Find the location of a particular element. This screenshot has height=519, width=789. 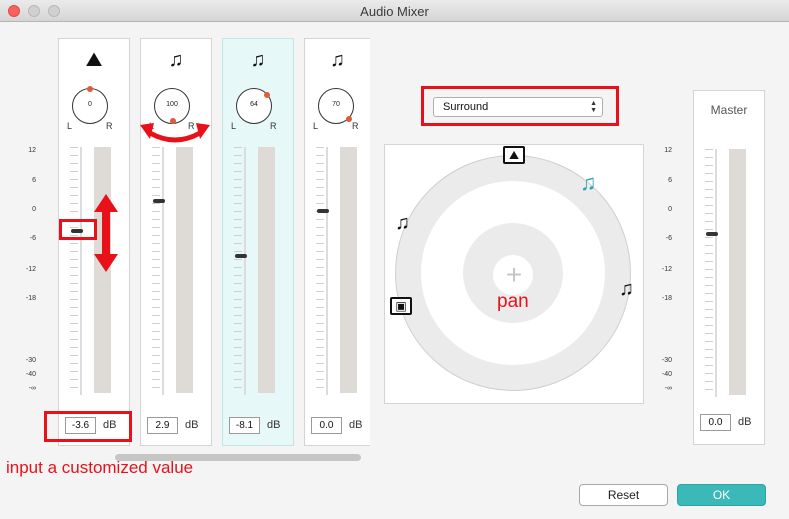

pan-knob-value: 70 is located at coordinates (336, 104).